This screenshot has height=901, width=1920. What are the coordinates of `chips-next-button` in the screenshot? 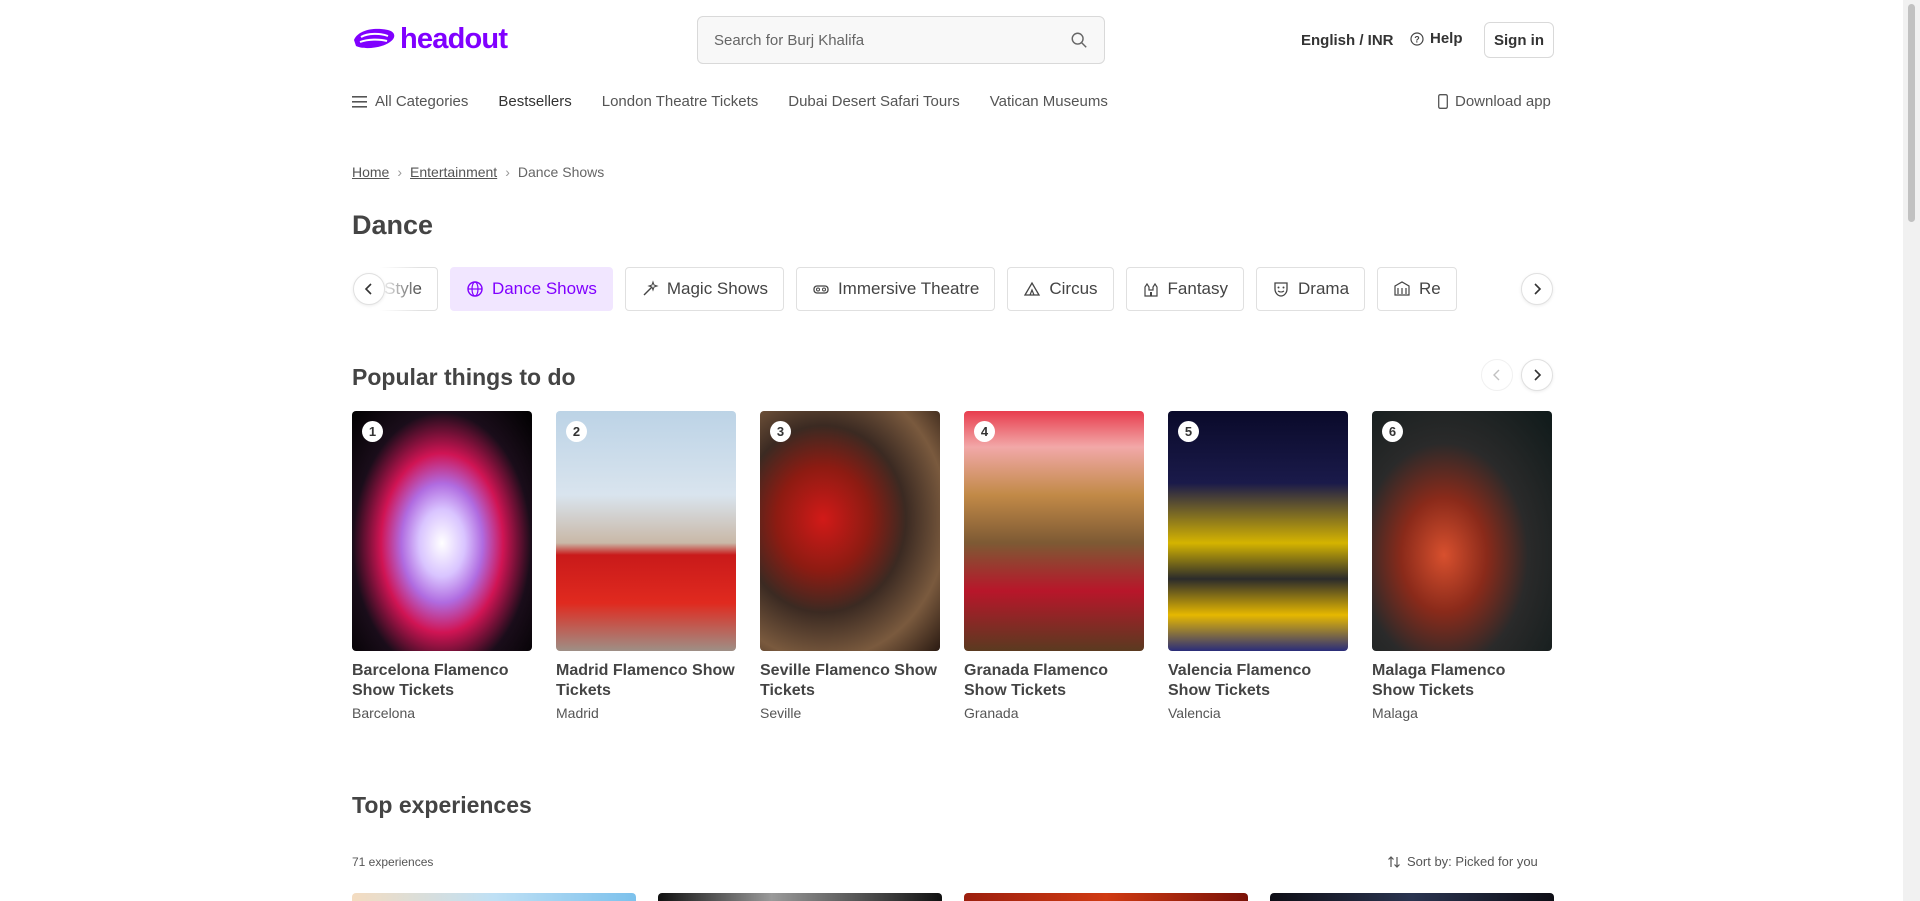 It's located at (1537, 289).